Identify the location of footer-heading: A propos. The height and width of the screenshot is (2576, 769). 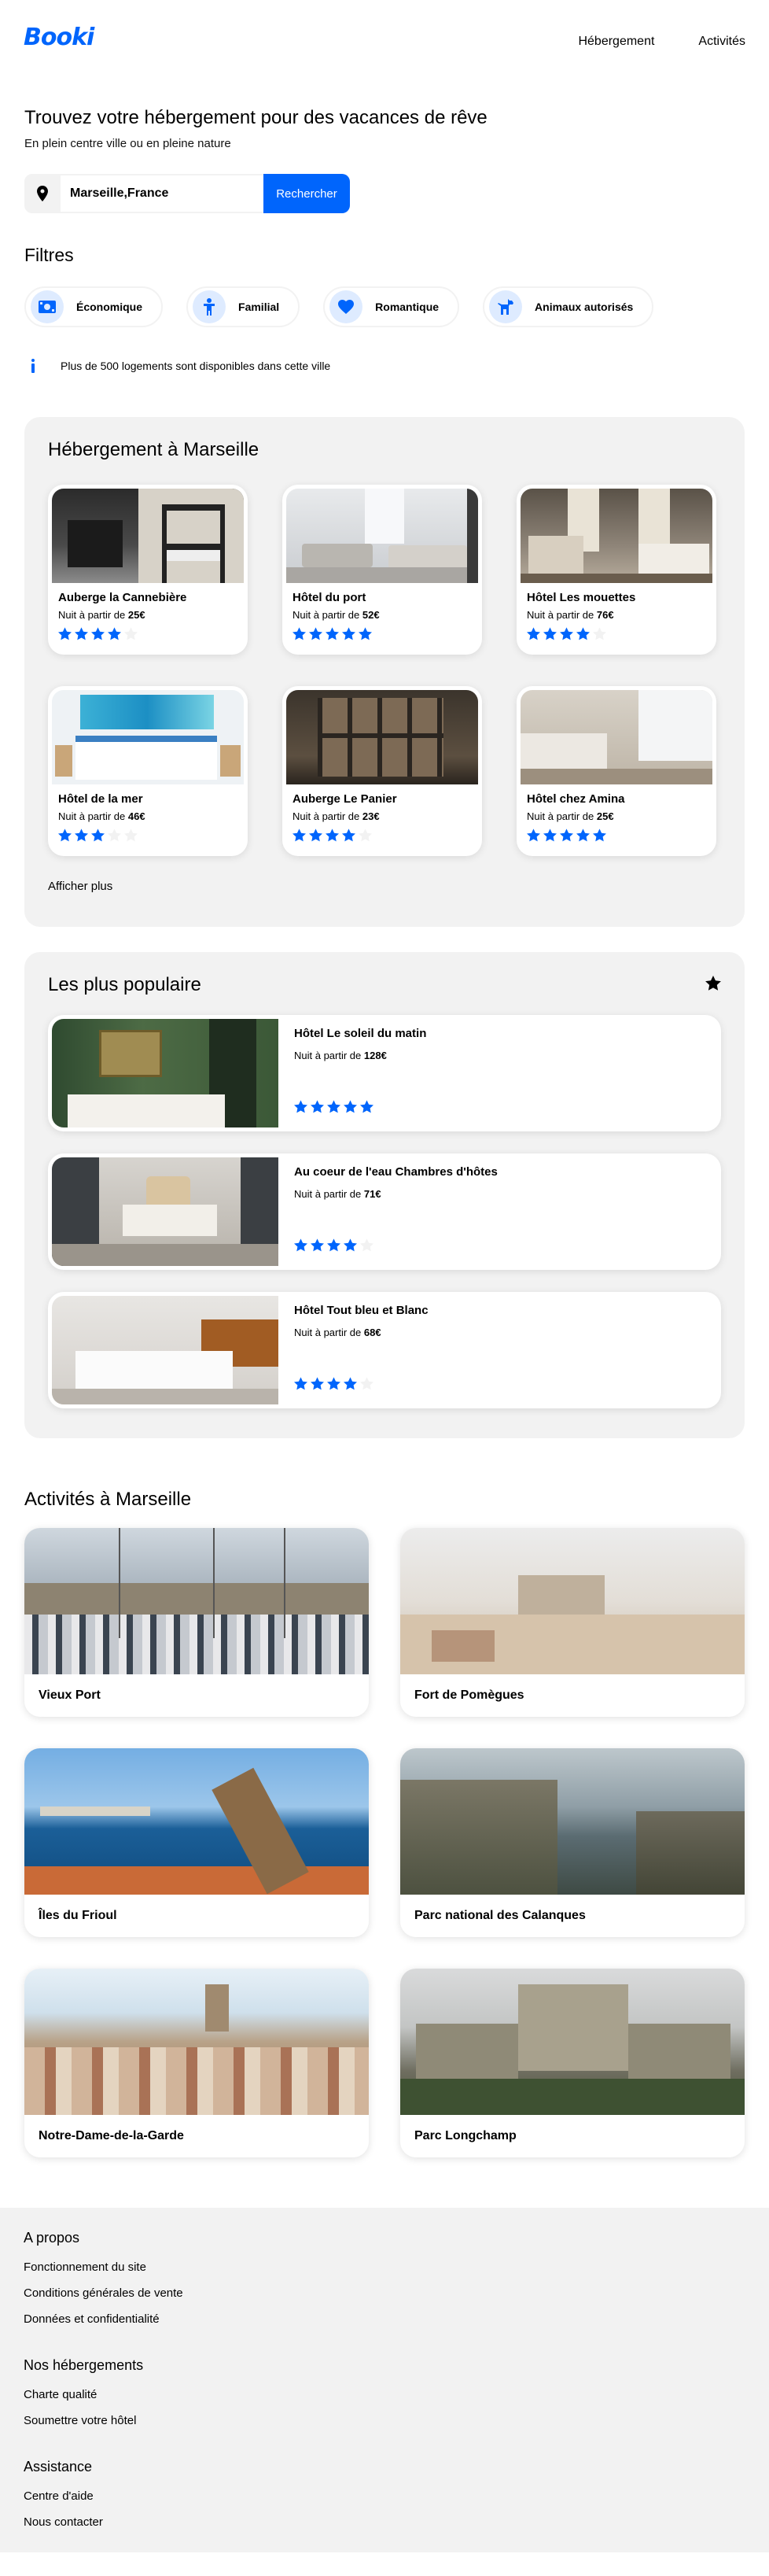
(52, 2238).